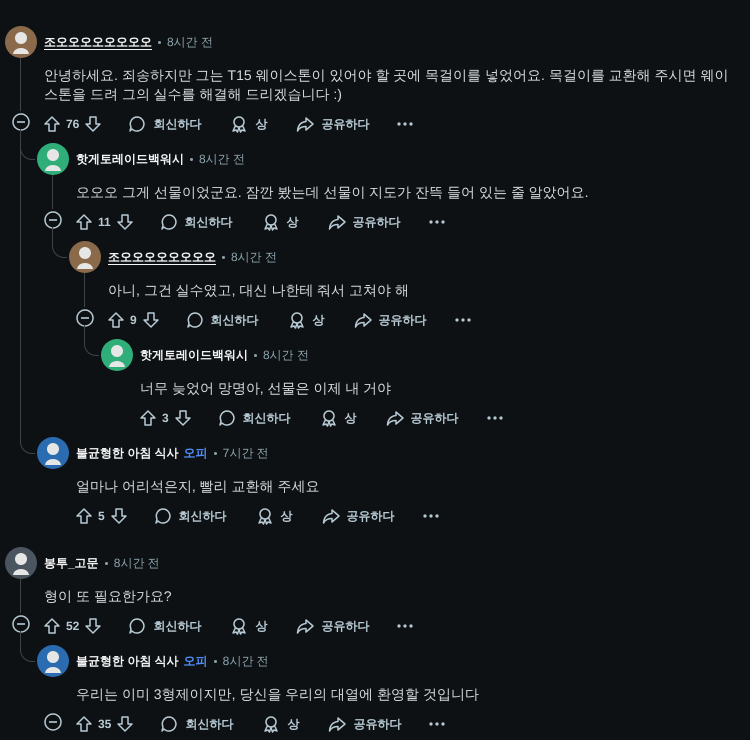 This screenshot has width=750, height=740. Describe the element at coordinates (71, 563) in the screenshot. I see `username: 봉투_고문` at that location.